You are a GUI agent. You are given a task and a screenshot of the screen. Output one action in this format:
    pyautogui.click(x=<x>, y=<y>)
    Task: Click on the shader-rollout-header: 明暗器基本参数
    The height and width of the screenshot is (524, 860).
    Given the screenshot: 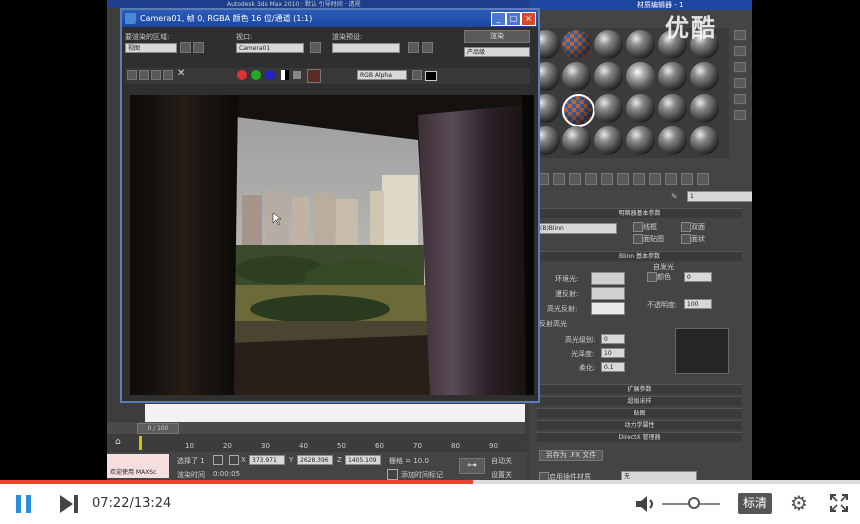 What is the action you would take?
    pyautogui.click(x=639, y=213)
    